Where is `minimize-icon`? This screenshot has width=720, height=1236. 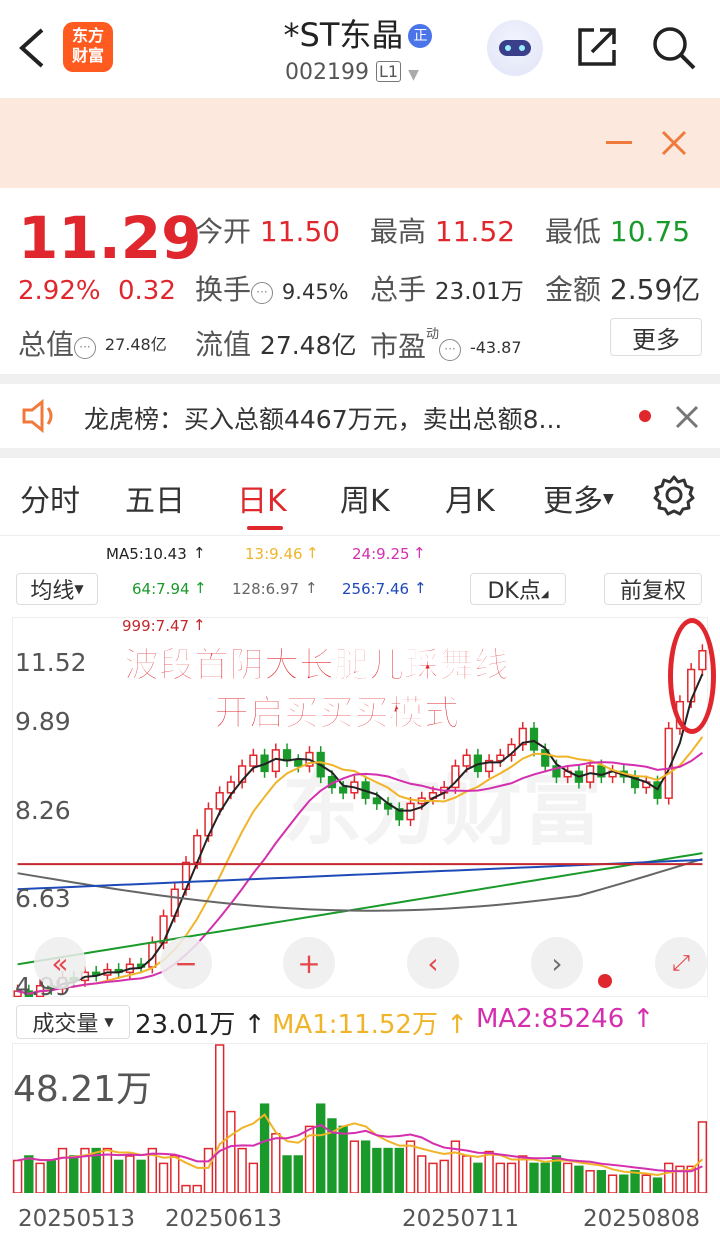 minimize-icon is located at coordinates (619, 142).